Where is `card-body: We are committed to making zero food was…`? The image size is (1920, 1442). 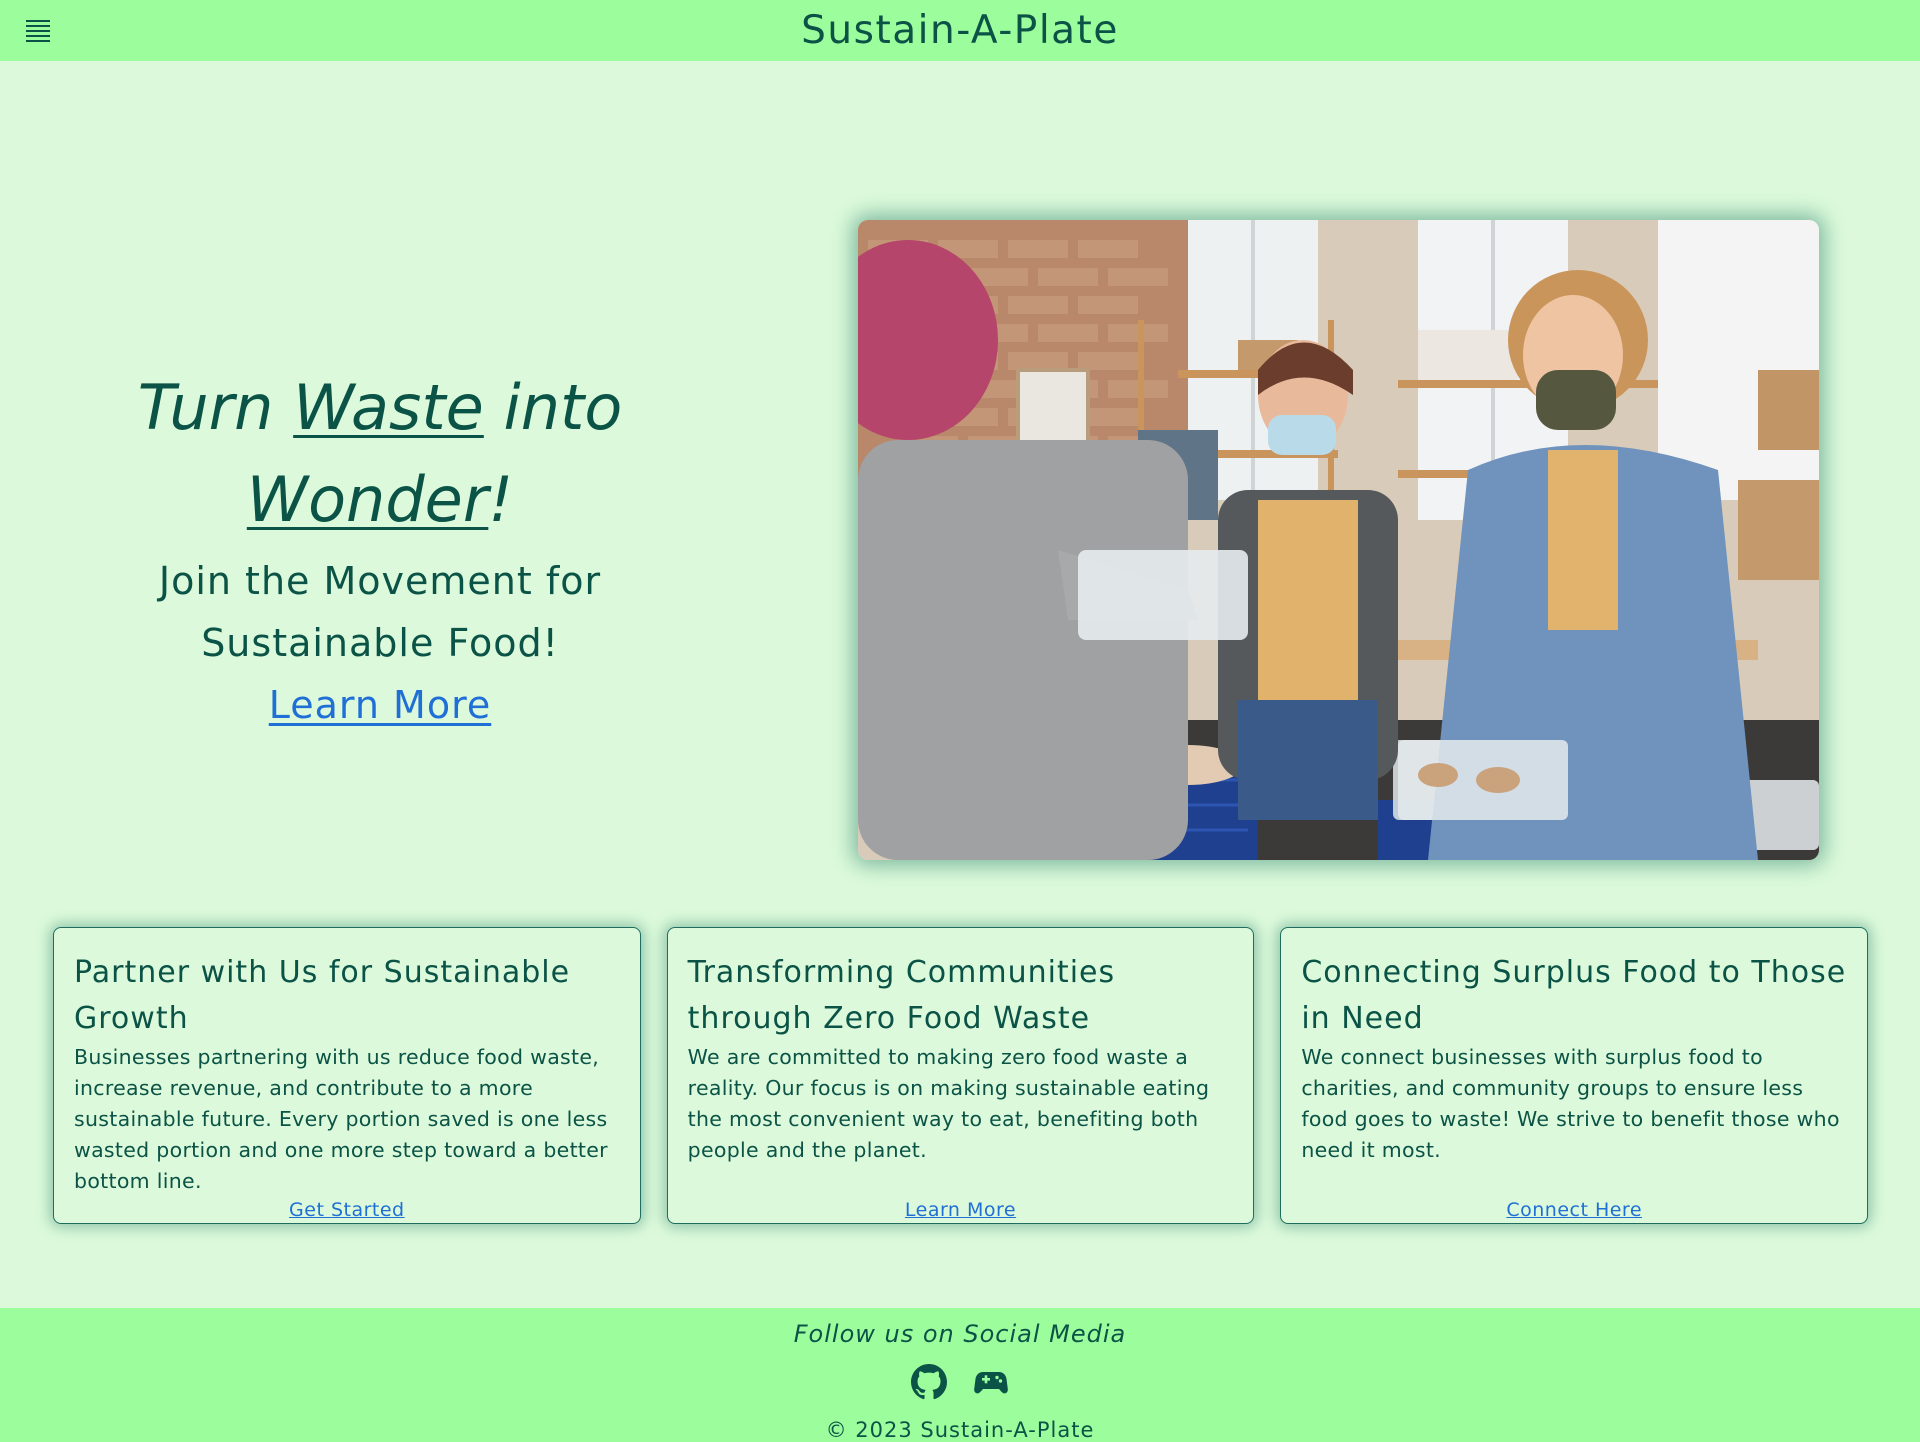
card-body: We are committed to making zero food was… is located at coordinates (948, 1103).